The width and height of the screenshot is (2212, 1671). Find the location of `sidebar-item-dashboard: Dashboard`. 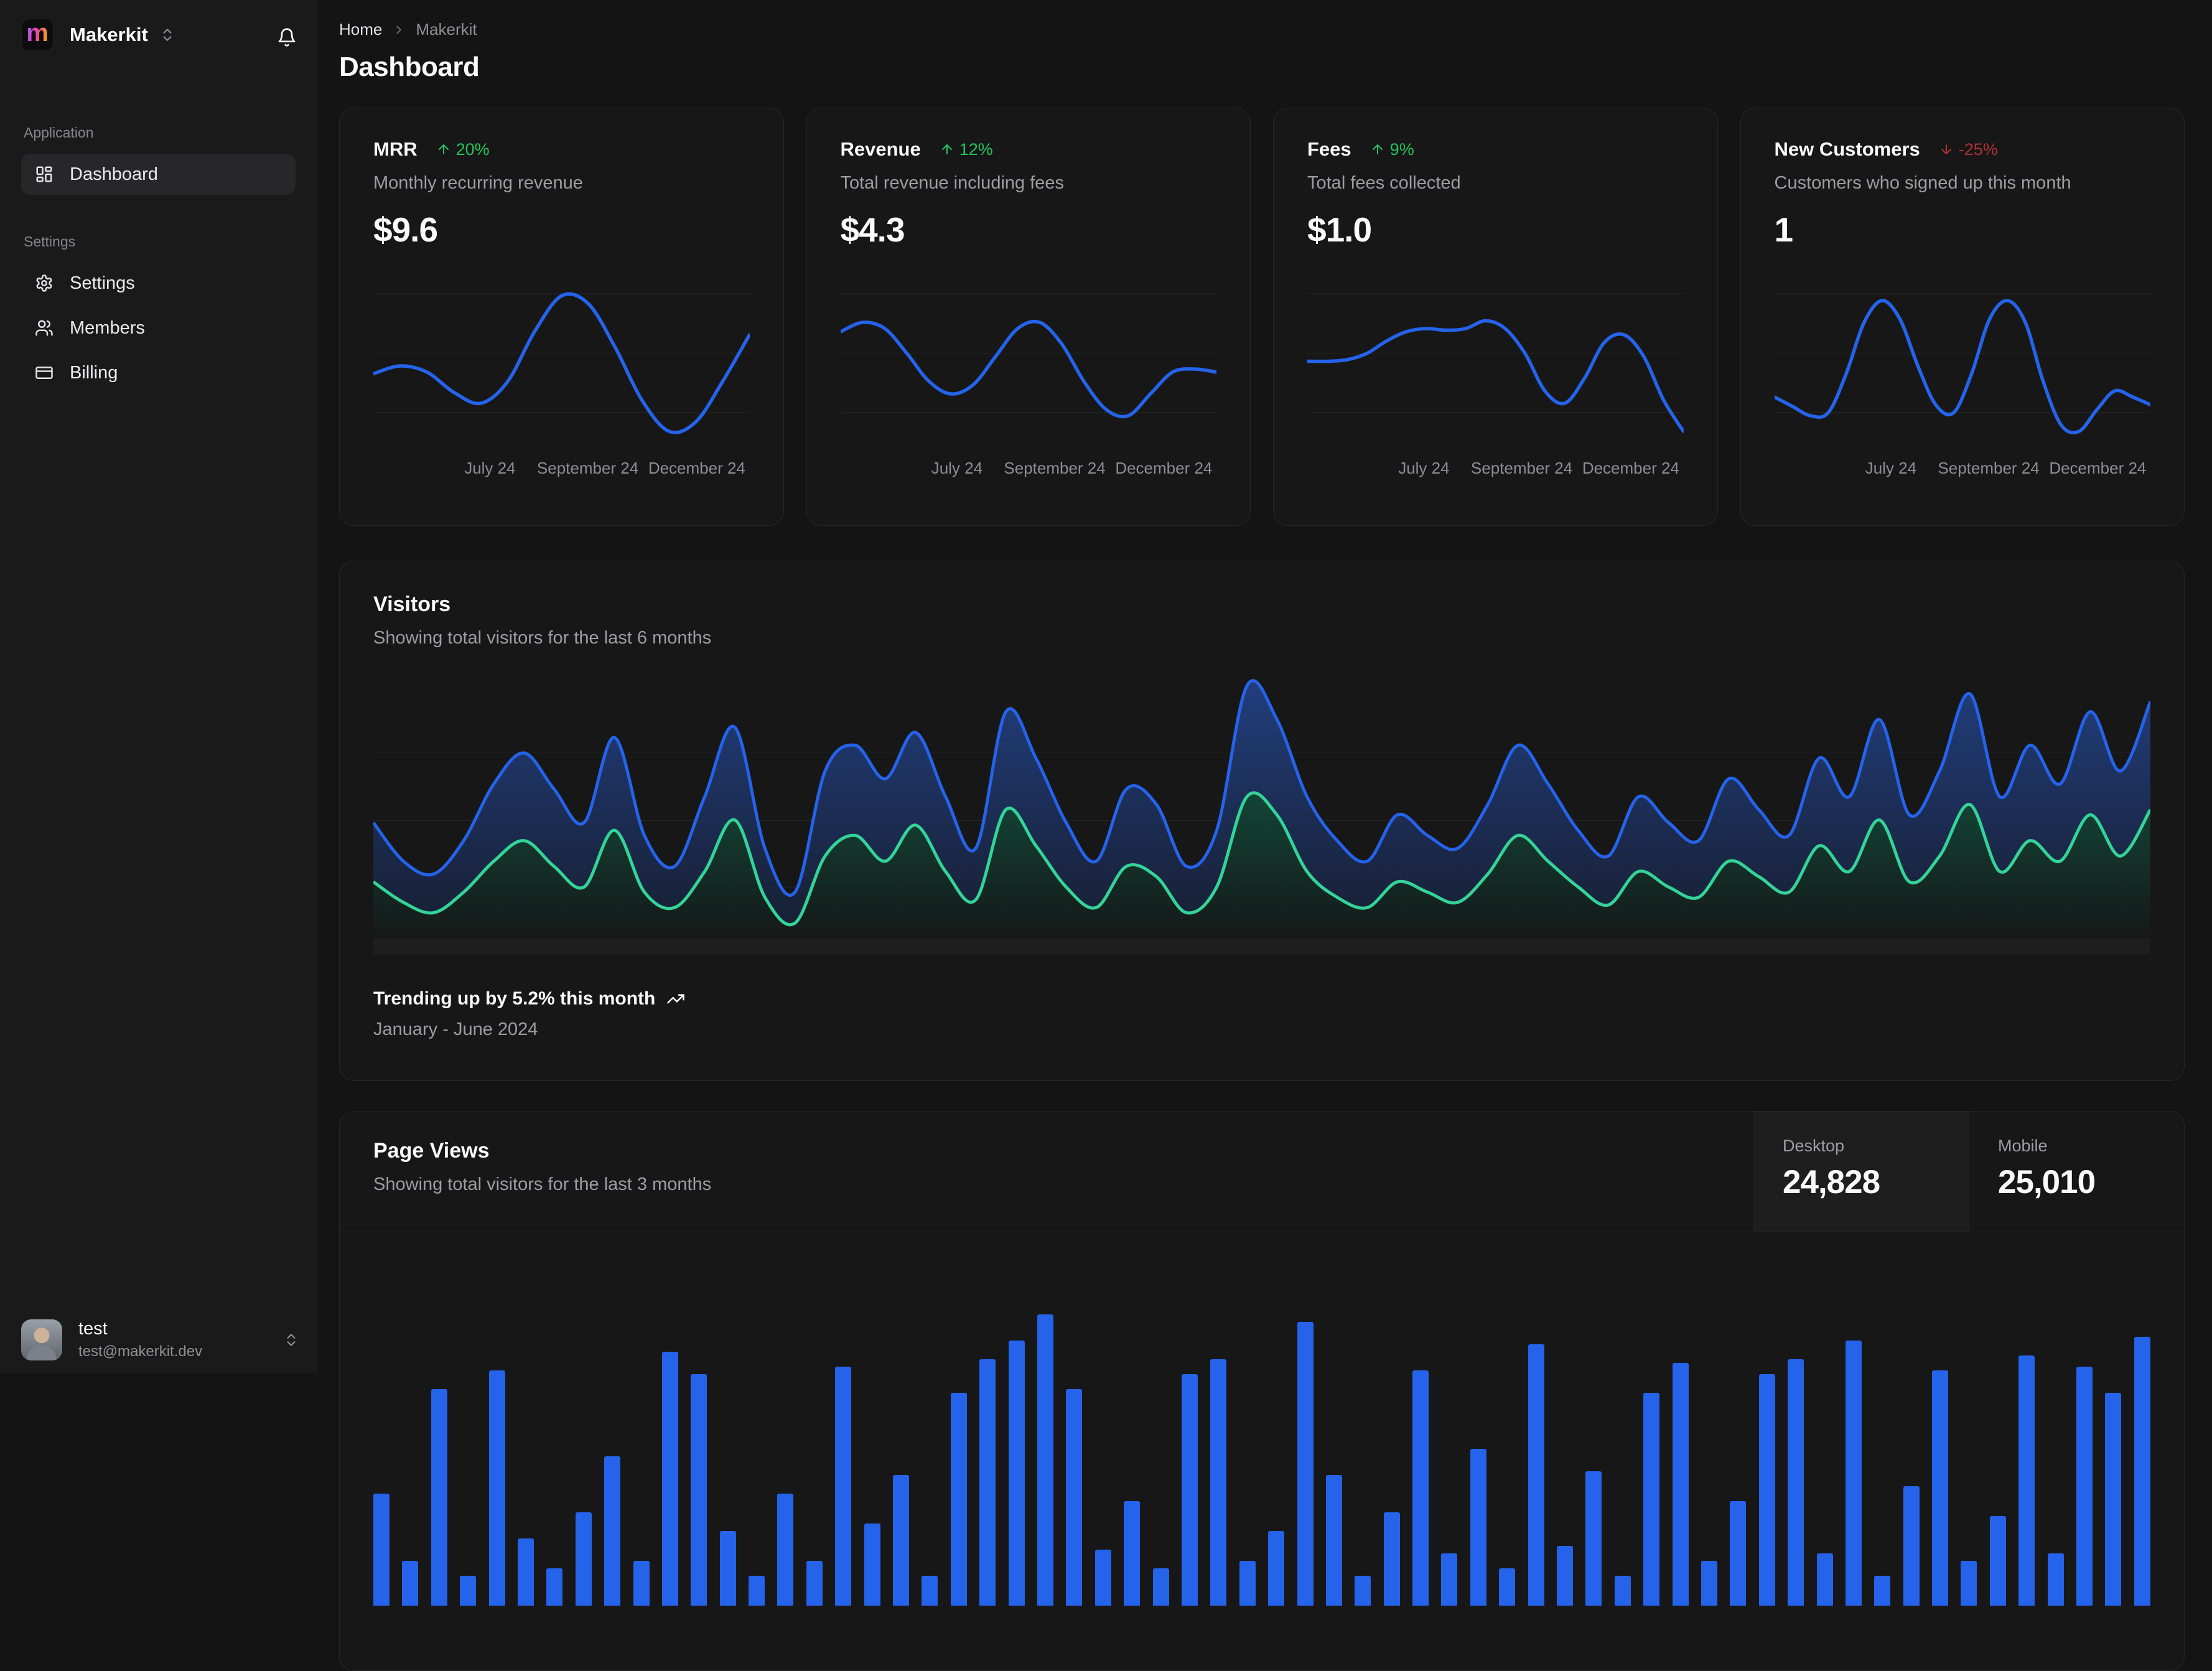

sidebar-item-dashboard: Dashboard is located at coordinates (158, 174).